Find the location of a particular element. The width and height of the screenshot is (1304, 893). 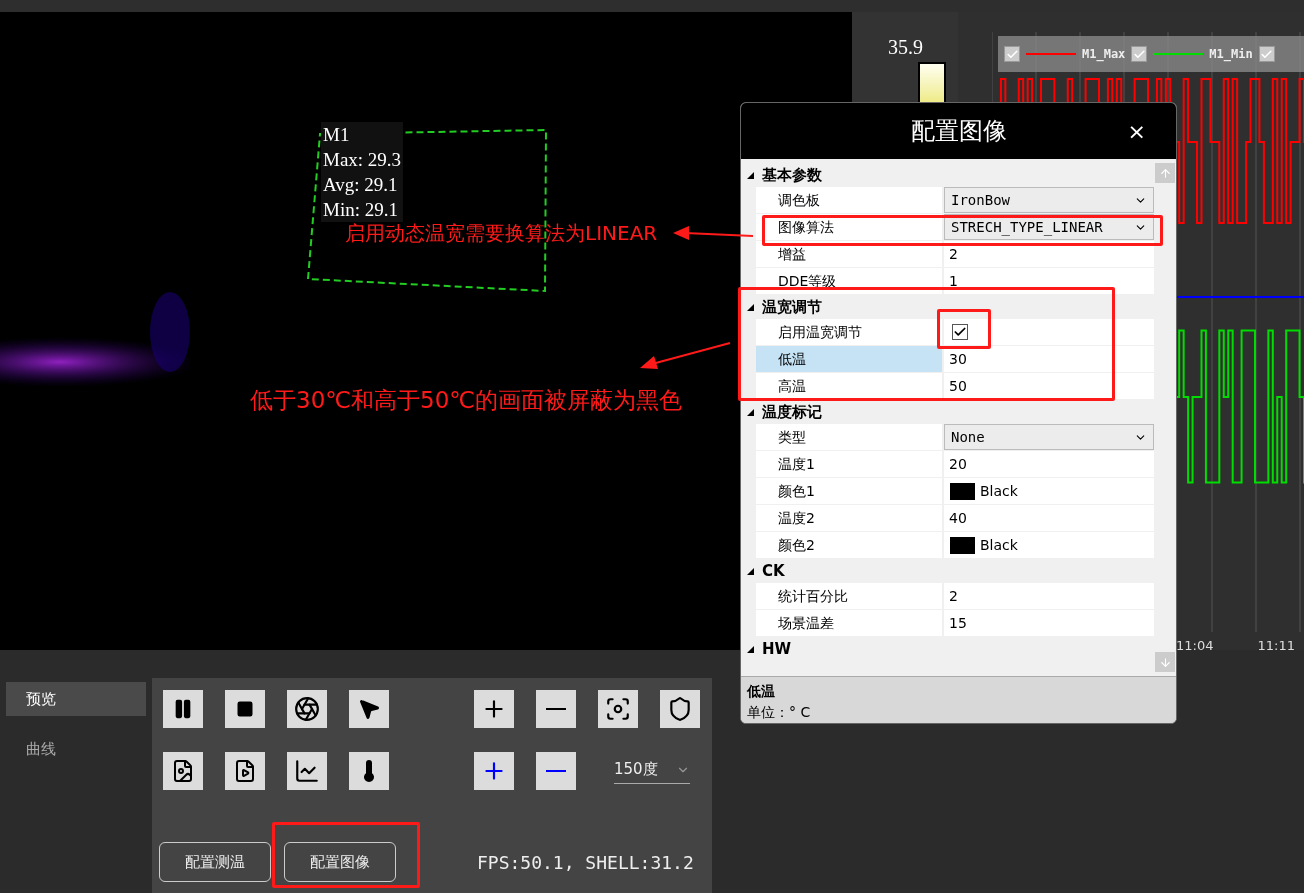

time-axis-label: 11:04 is located at coordinates (1195, 646).